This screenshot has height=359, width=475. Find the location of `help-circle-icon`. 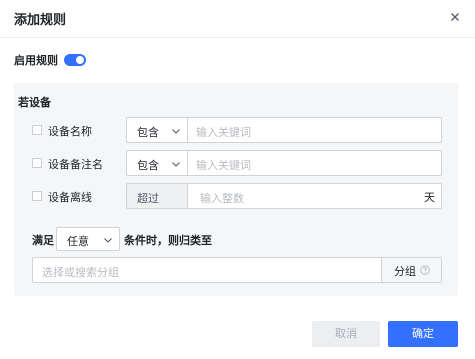

help-circle-icon is located at coordinates (425, 270).